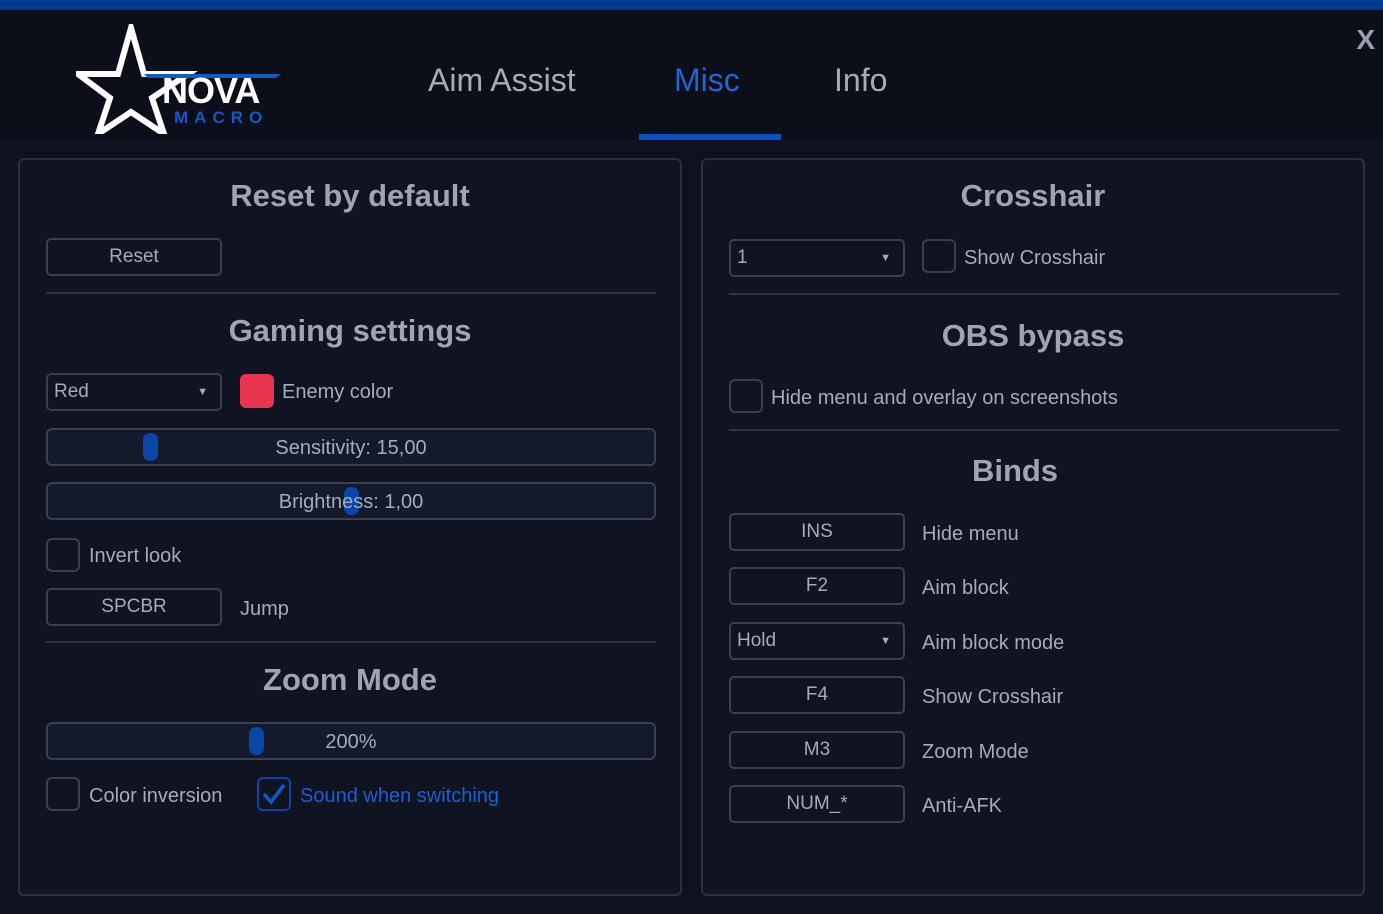 This screenshot has height=914, width=1383. What do you see at coordinates (211, 90) in the screenshot?
I see `logo-word: NOVA` at bounding box center [211, 90].